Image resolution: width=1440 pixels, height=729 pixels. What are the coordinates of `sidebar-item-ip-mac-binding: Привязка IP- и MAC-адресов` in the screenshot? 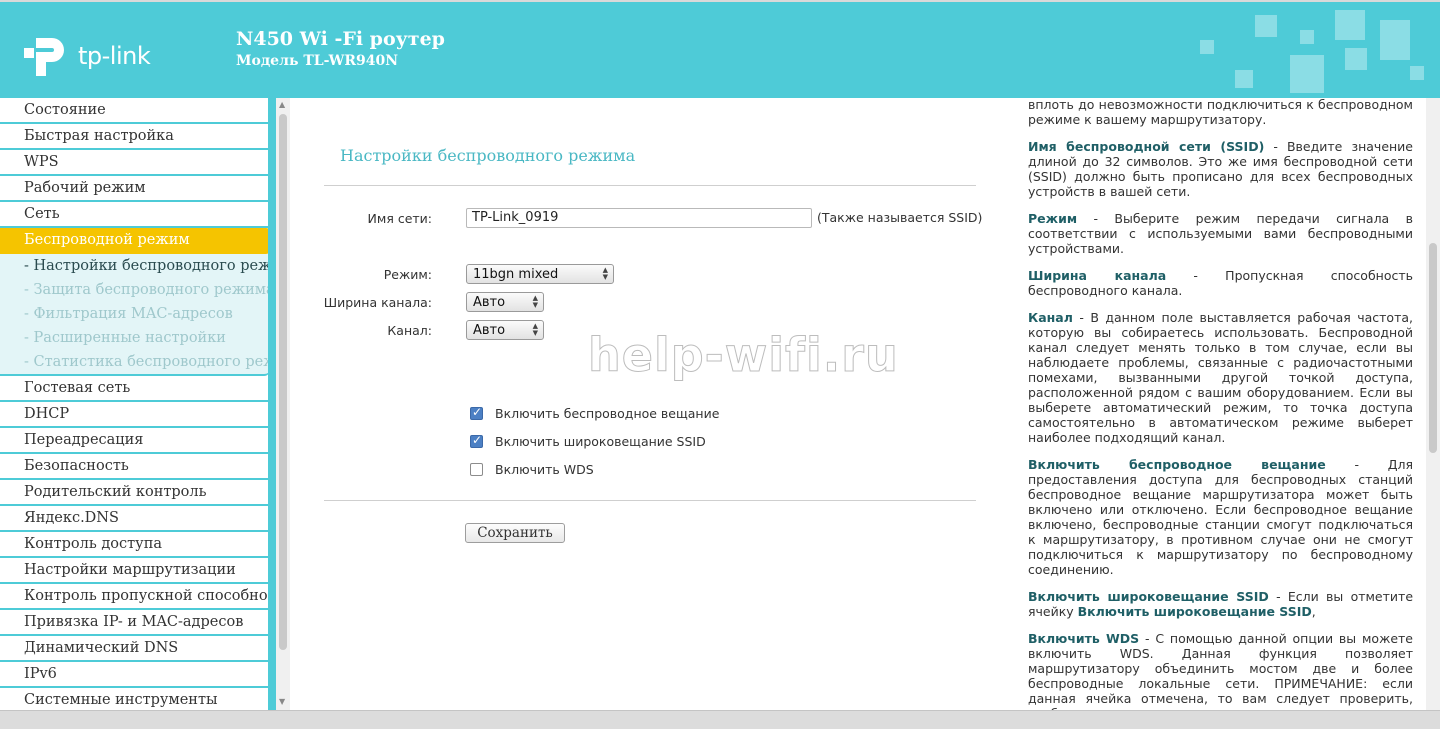 It's located at (135, 623).